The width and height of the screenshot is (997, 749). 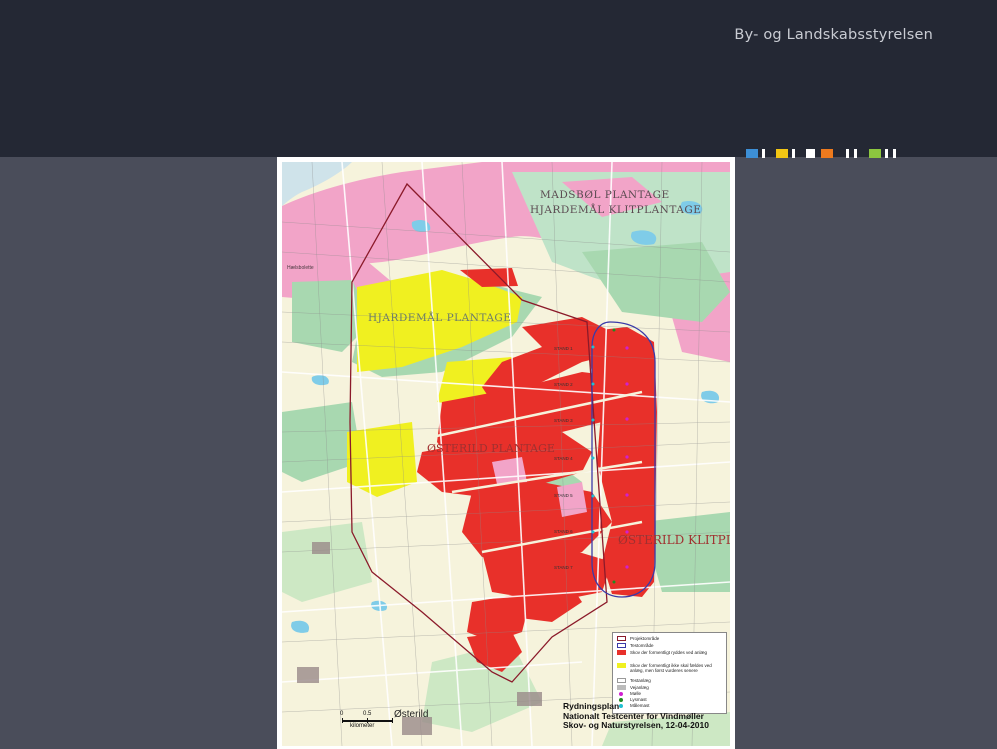 I want to click on stand-label: STAND 2, so click(x=563, y=384).